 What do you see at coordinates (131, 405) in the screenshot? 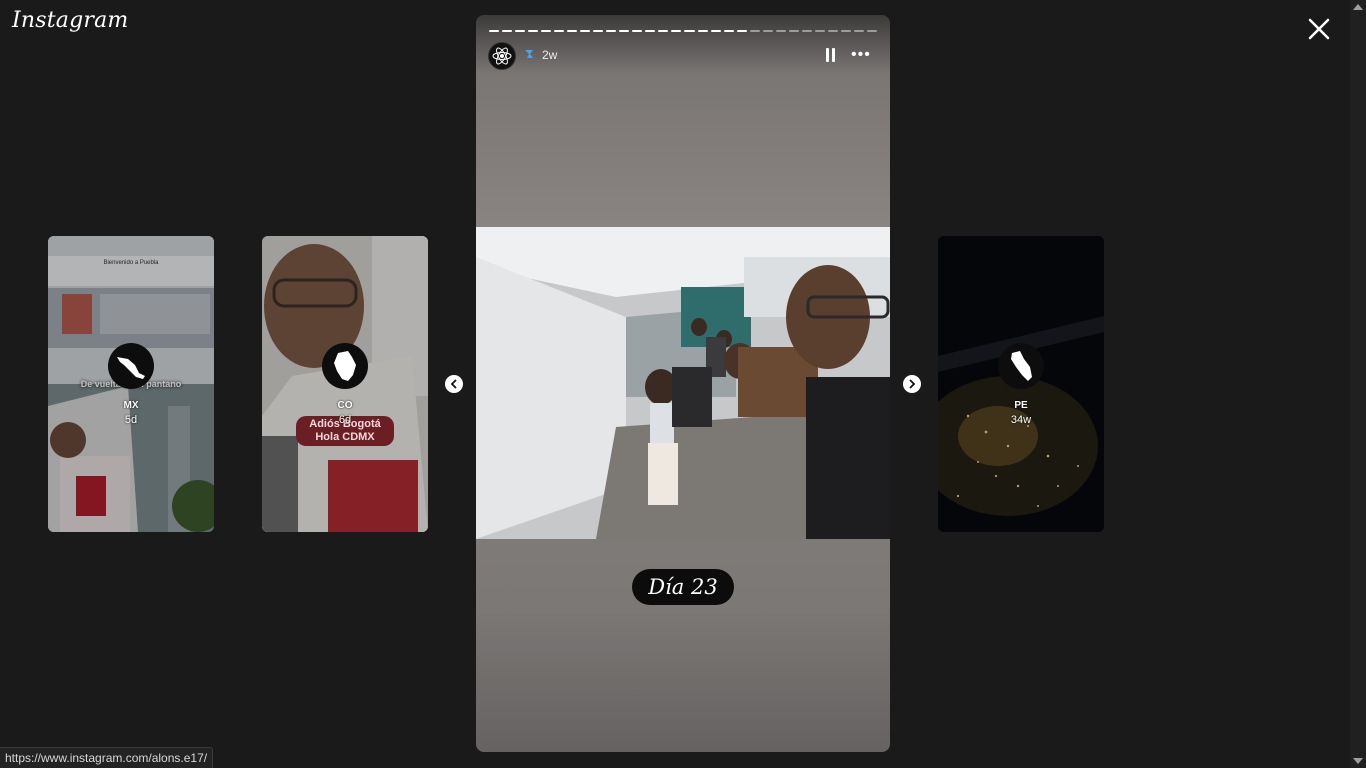
I see `preview-username: MX` at bounding box center [131, 405].